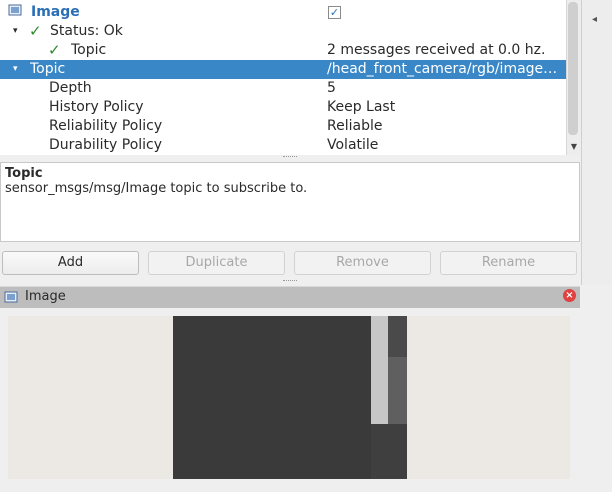 The height and width of the screenshot is (492, 612). What do you see at coordinates (290, 297) in the screenshot?
I see `image-panel-titlebar` at bounding box center [290, 297].